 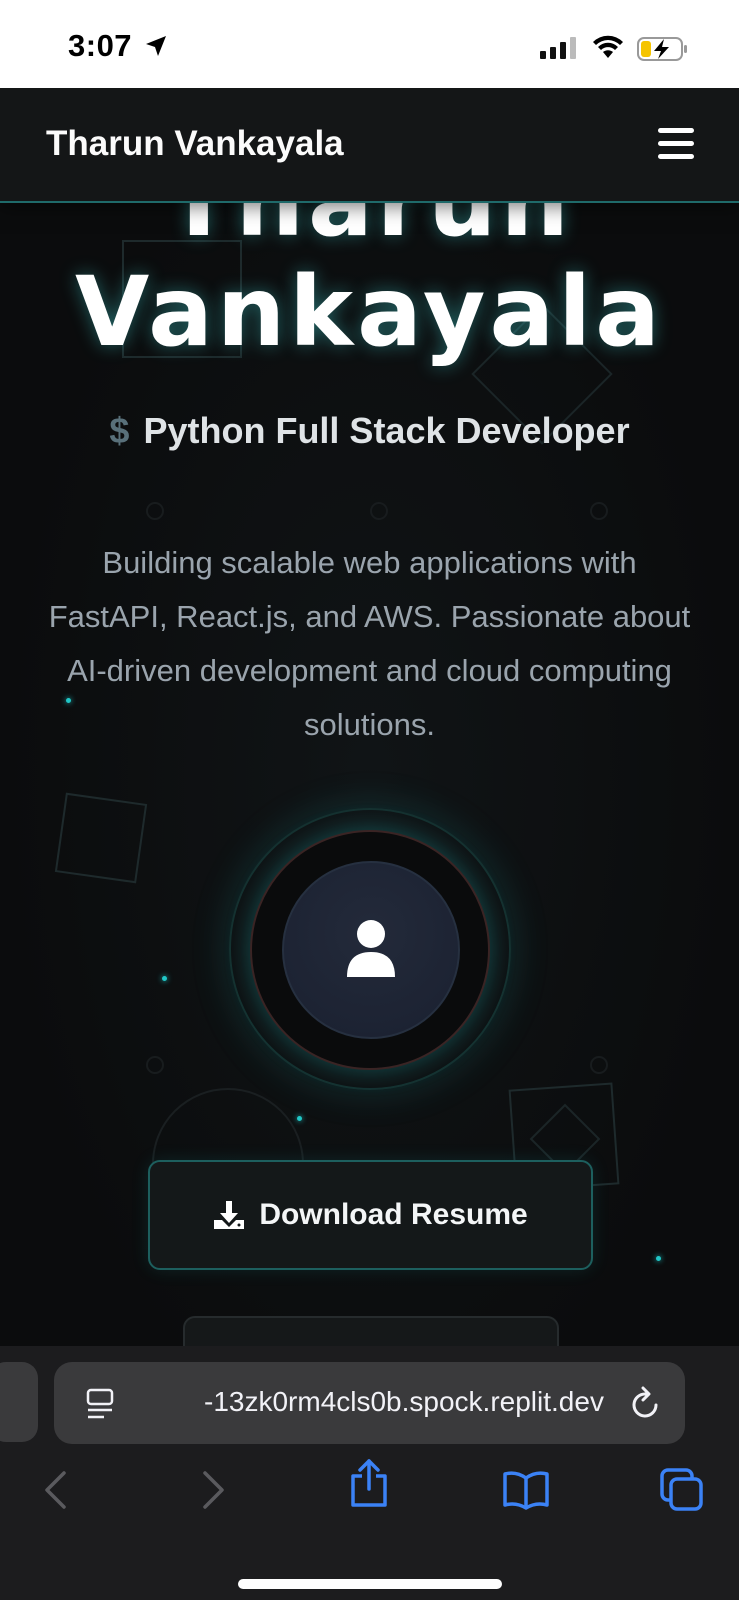 I want to click on status-time: 3:07, so click(x=100, y=45).